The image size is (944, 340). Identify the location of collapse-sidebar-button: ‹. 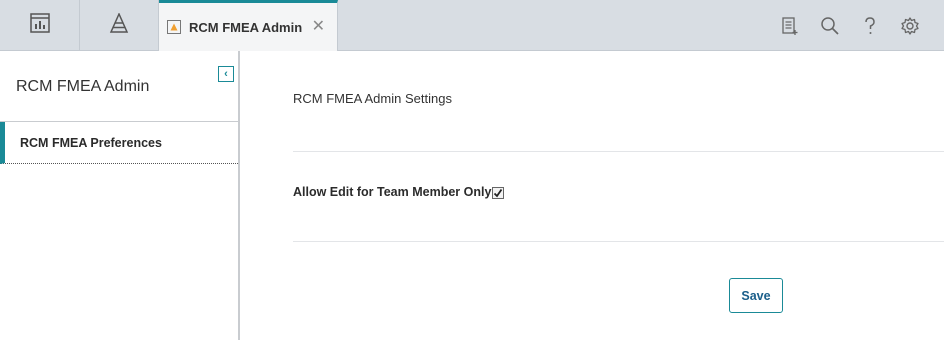
(226, 74).